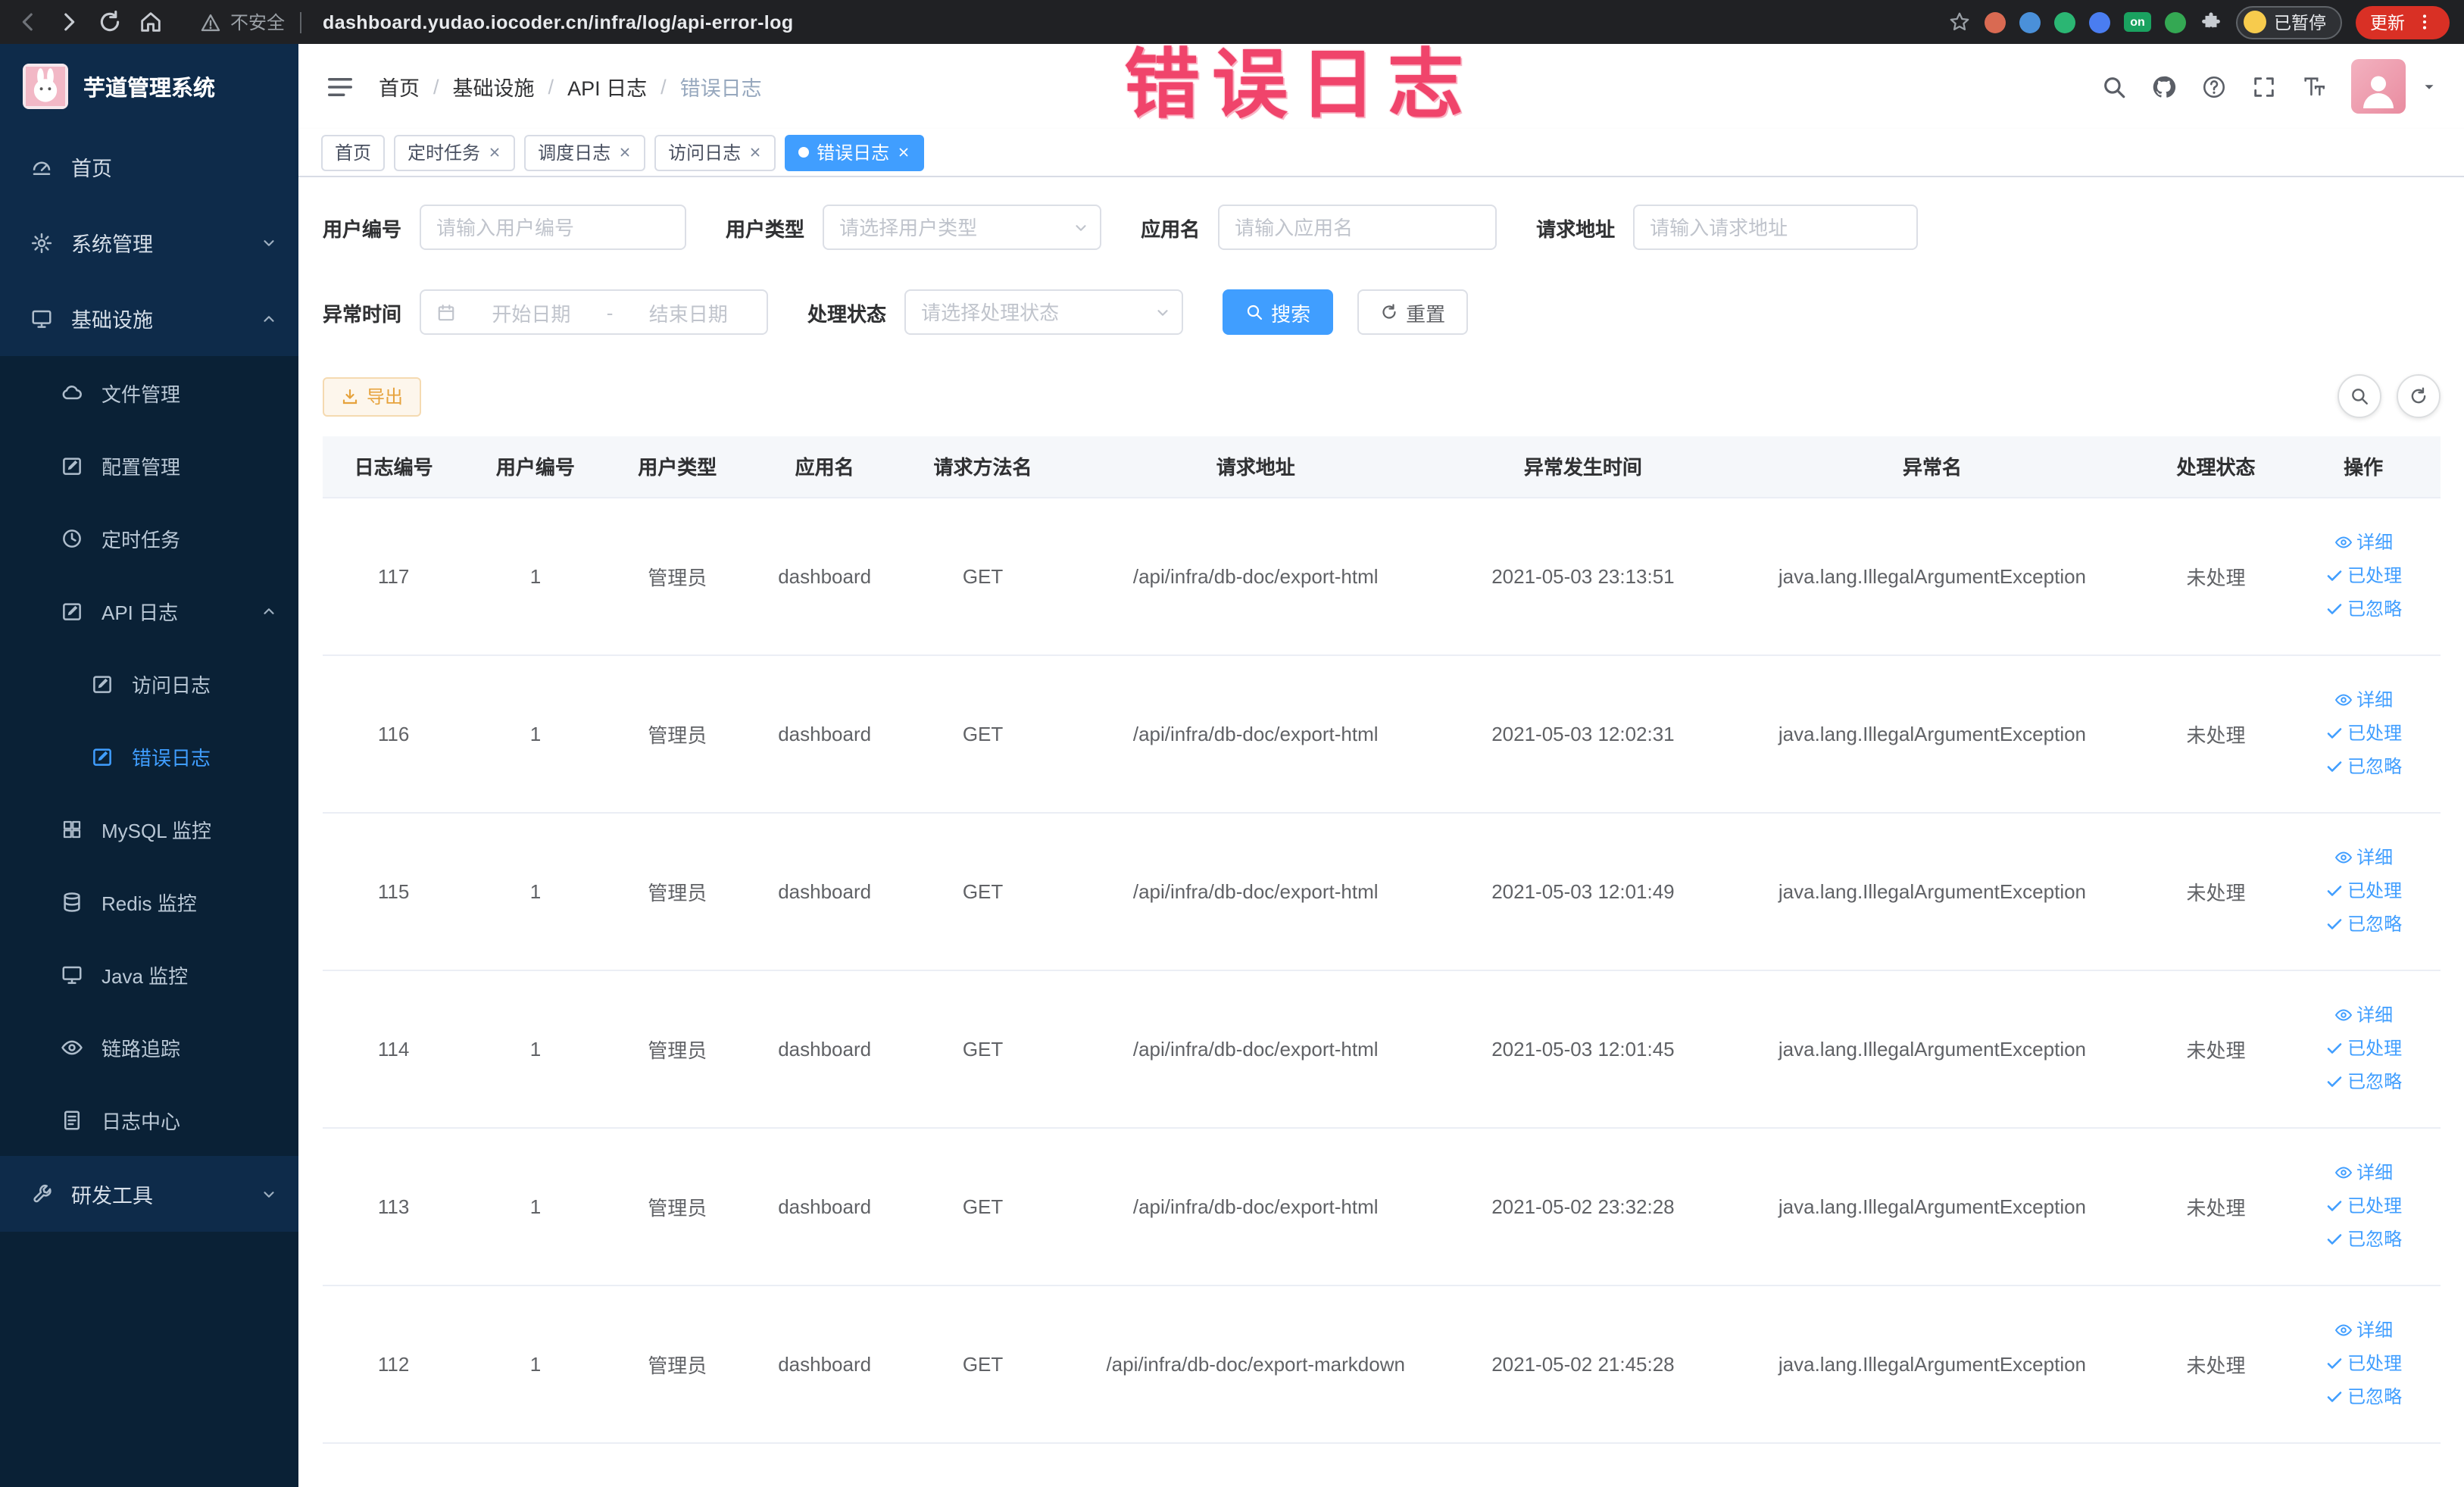 Image resolution: width=2464 pixels, height=1487 pixels. I want to click on sidebar-item-error-log: 错误日志, so click(149, 756).